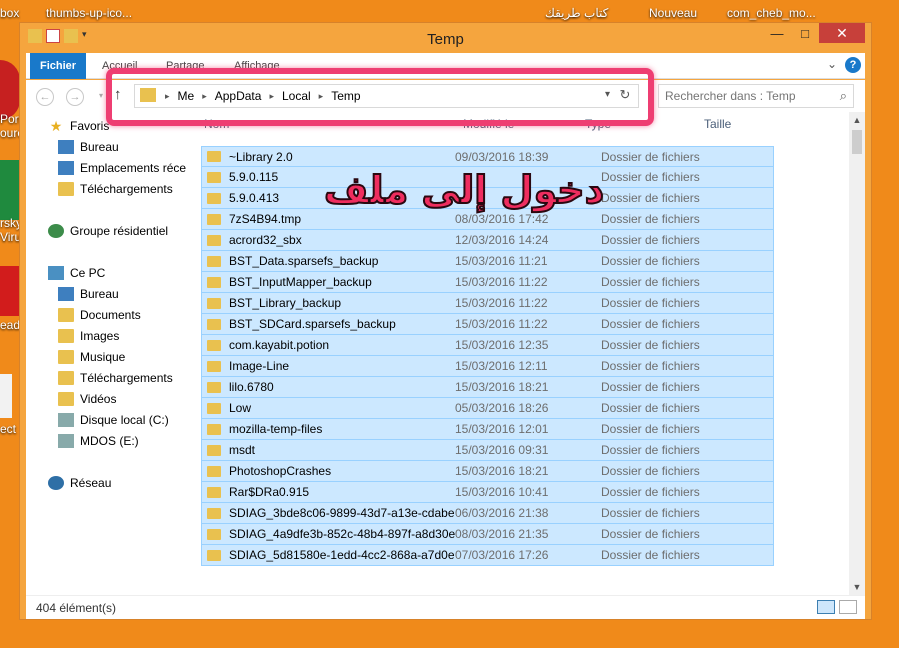 This screenshot has width=899, height=648. I want to click on sidebar-item-telechargements: Téléchargements, so click(115, 189).